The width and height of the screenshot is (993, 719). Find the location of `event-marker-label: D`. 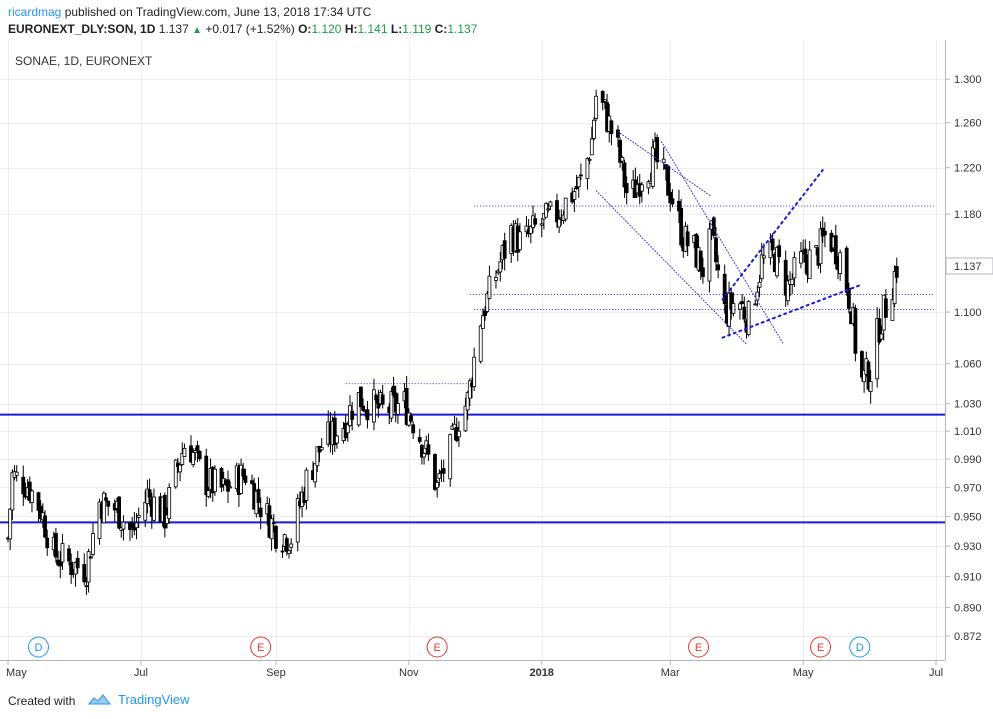

event-marker-label: D is located at coordinates (860, 648).